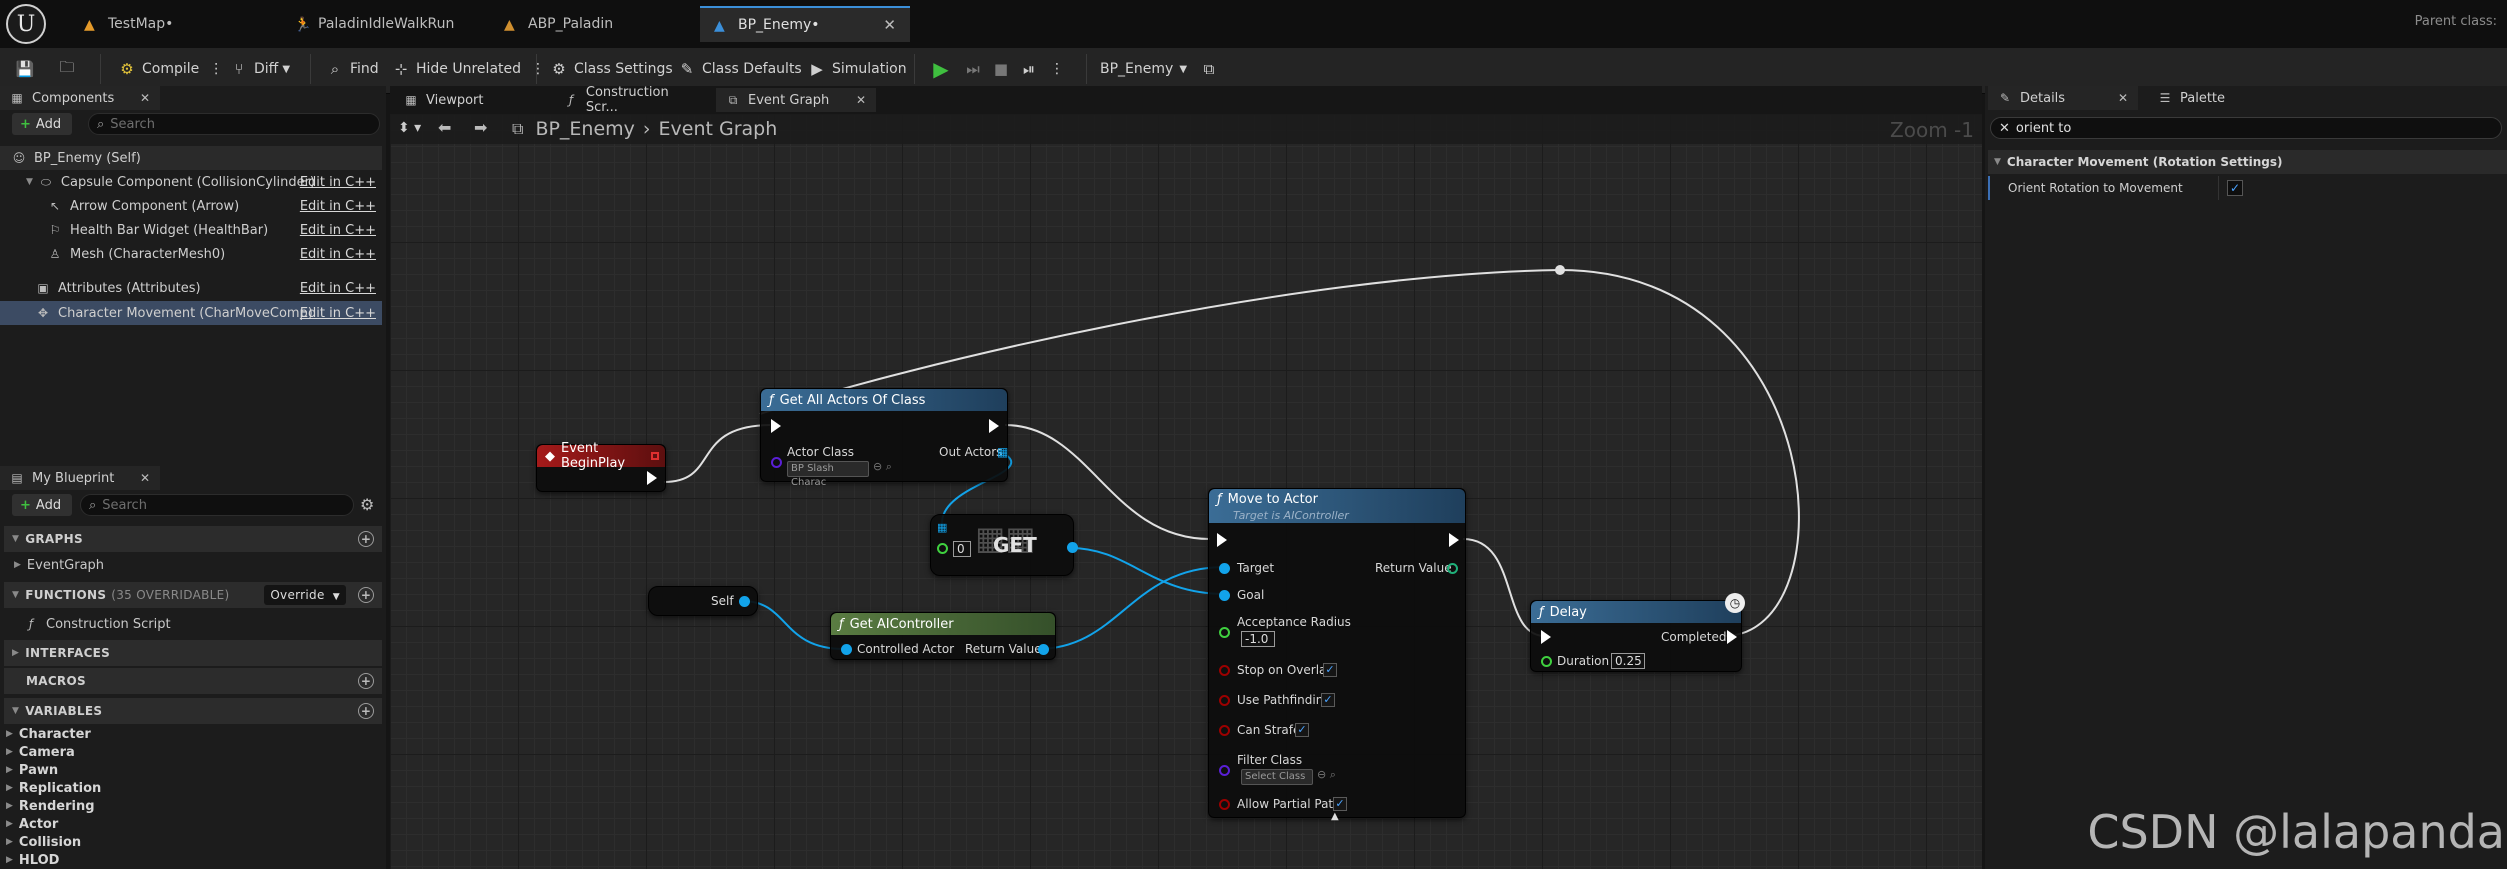 This screenshot has height=869, width=2507. Describe the element at coordinates (366, 711) in the screenshot. I see `add-variable-icon: +` at that location.